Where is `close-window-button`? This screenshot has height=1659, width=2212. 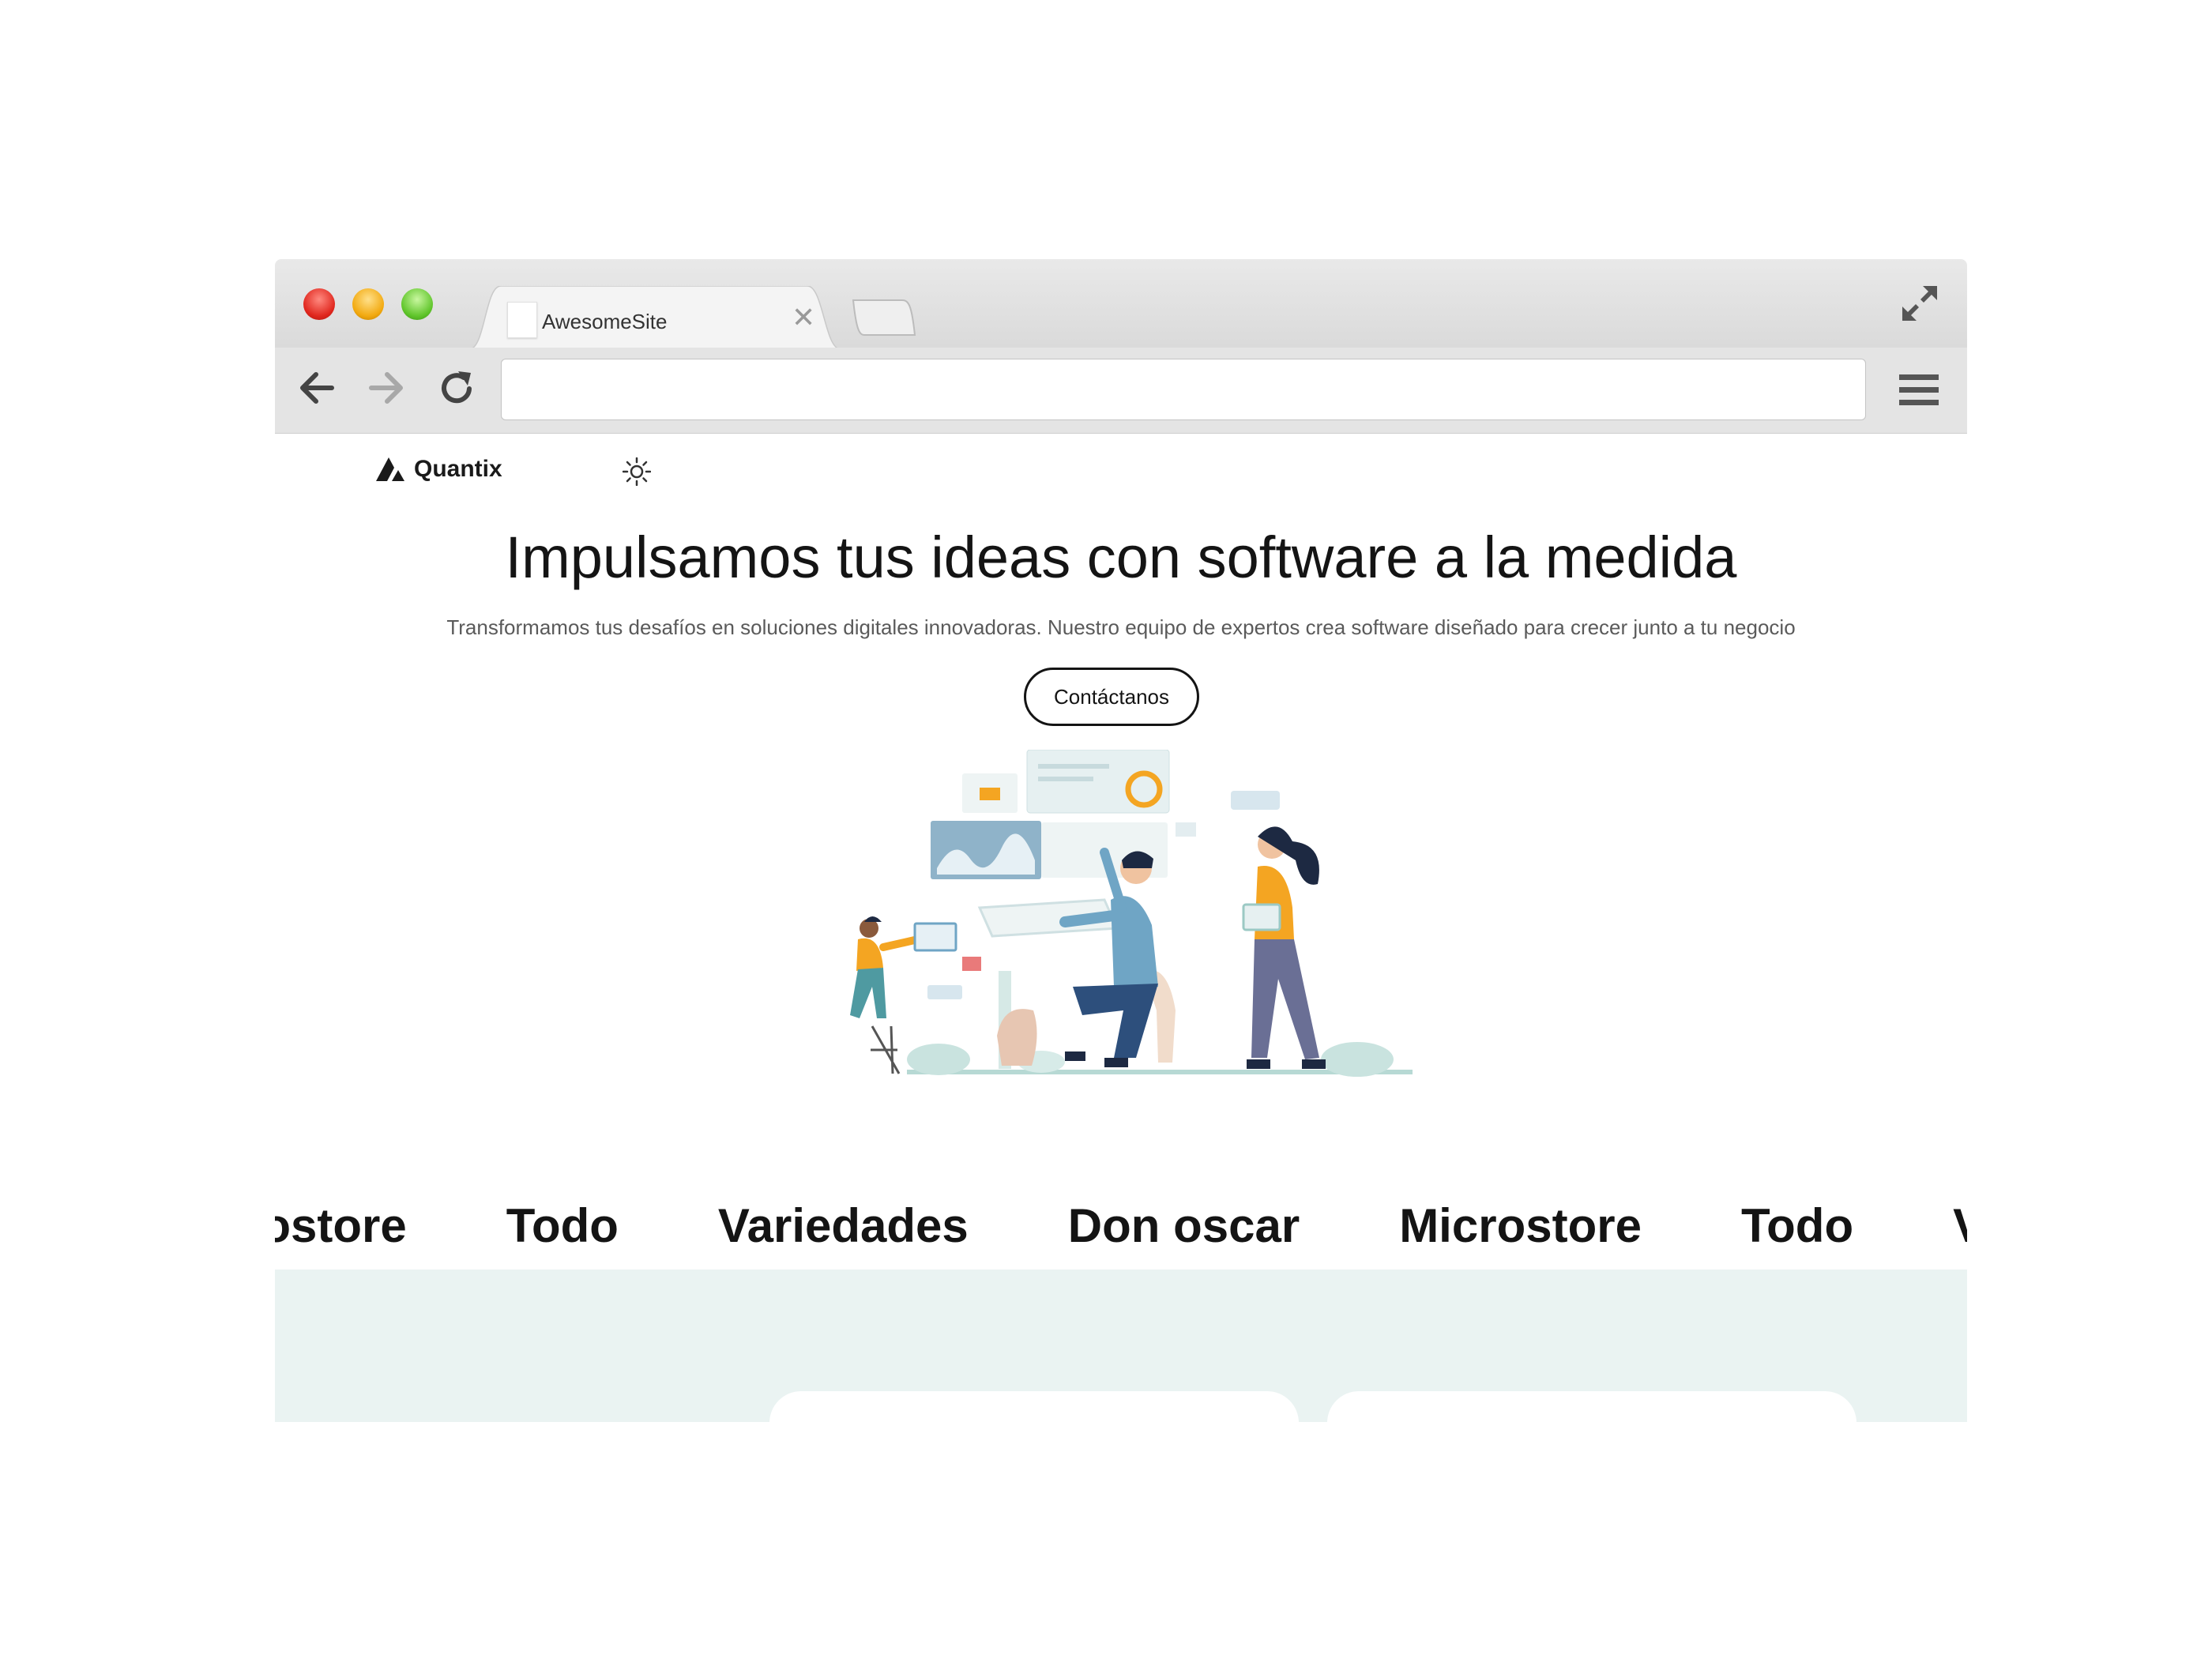 close-window-button is located at coordinates (319, 304).